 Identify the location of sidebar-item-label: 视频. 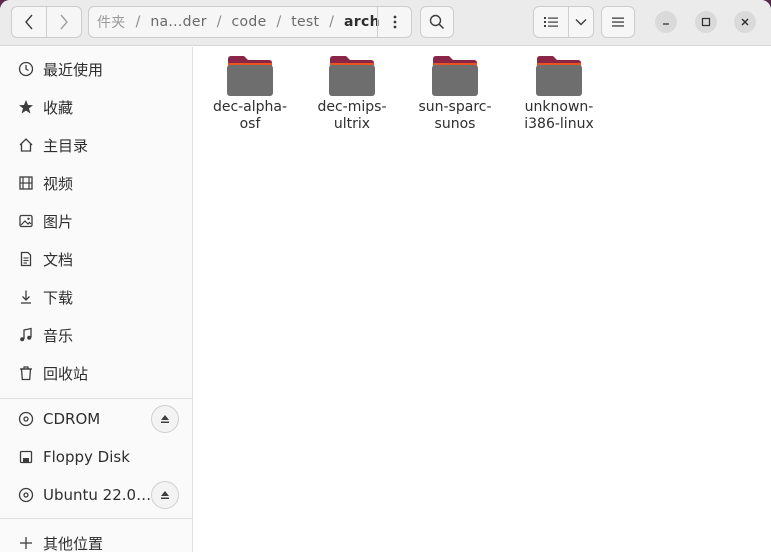
(58, 183).